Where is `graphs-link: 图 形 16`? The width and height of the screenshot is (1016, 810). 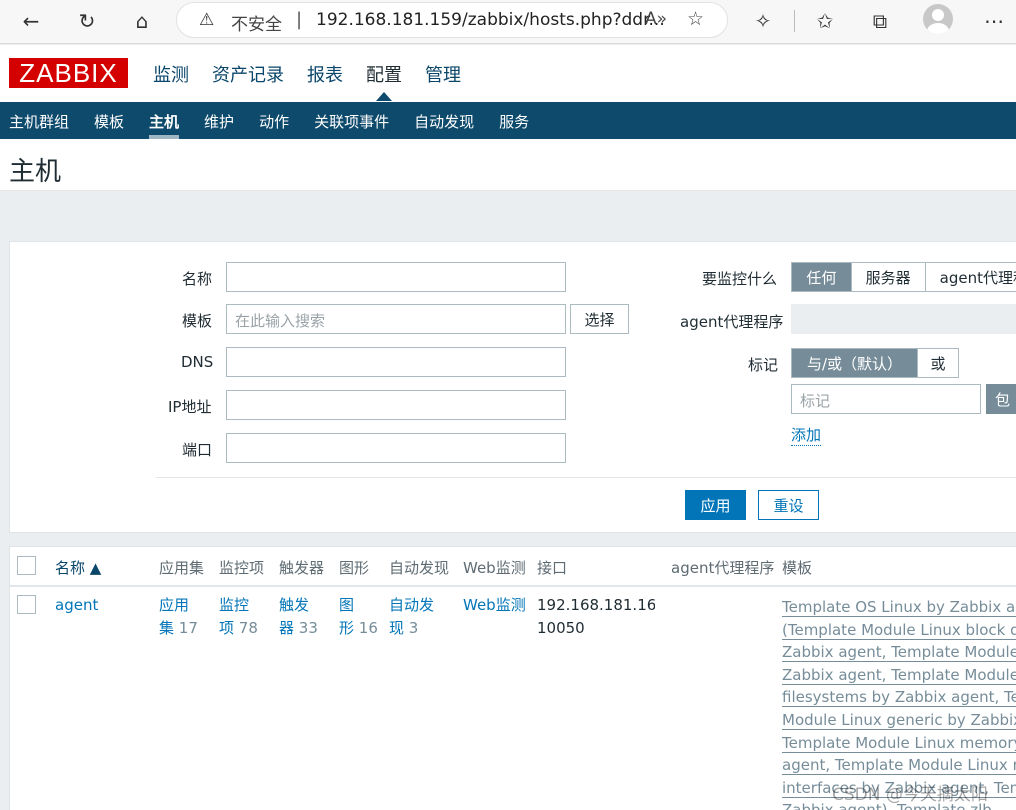
graphs-link: 图 形 16 is located at coordinates (358, 617).